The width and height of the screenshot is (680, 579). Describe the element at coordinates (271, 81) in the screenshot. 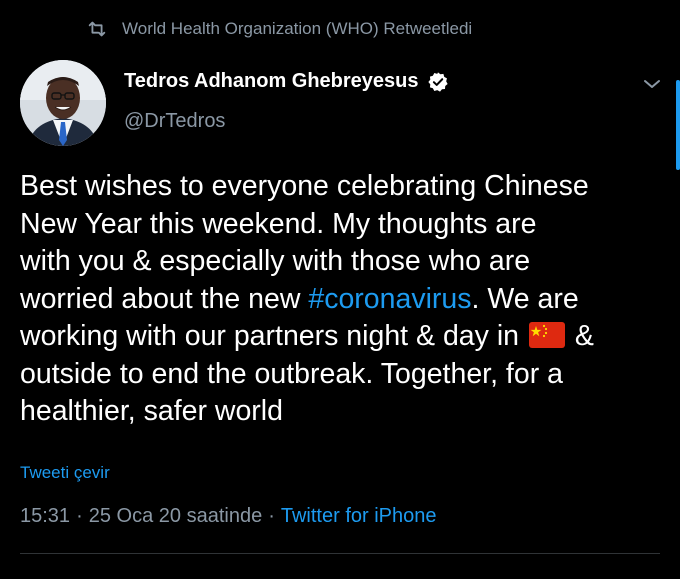

I see `author-name: Tedros Adhanom Ghebreyesus` at that location.